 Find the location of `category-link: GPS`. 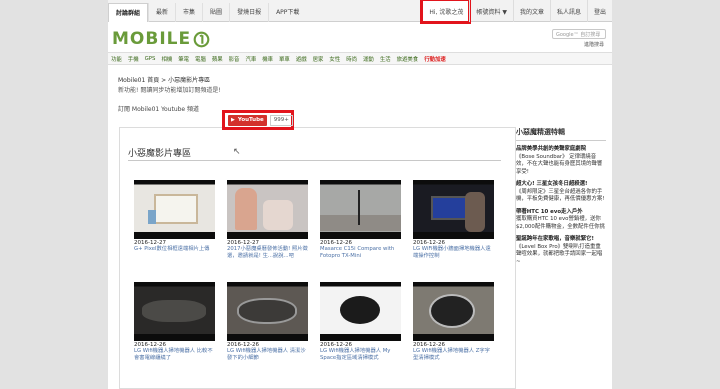

category-link: GPS is located at coordinates (150, 59).